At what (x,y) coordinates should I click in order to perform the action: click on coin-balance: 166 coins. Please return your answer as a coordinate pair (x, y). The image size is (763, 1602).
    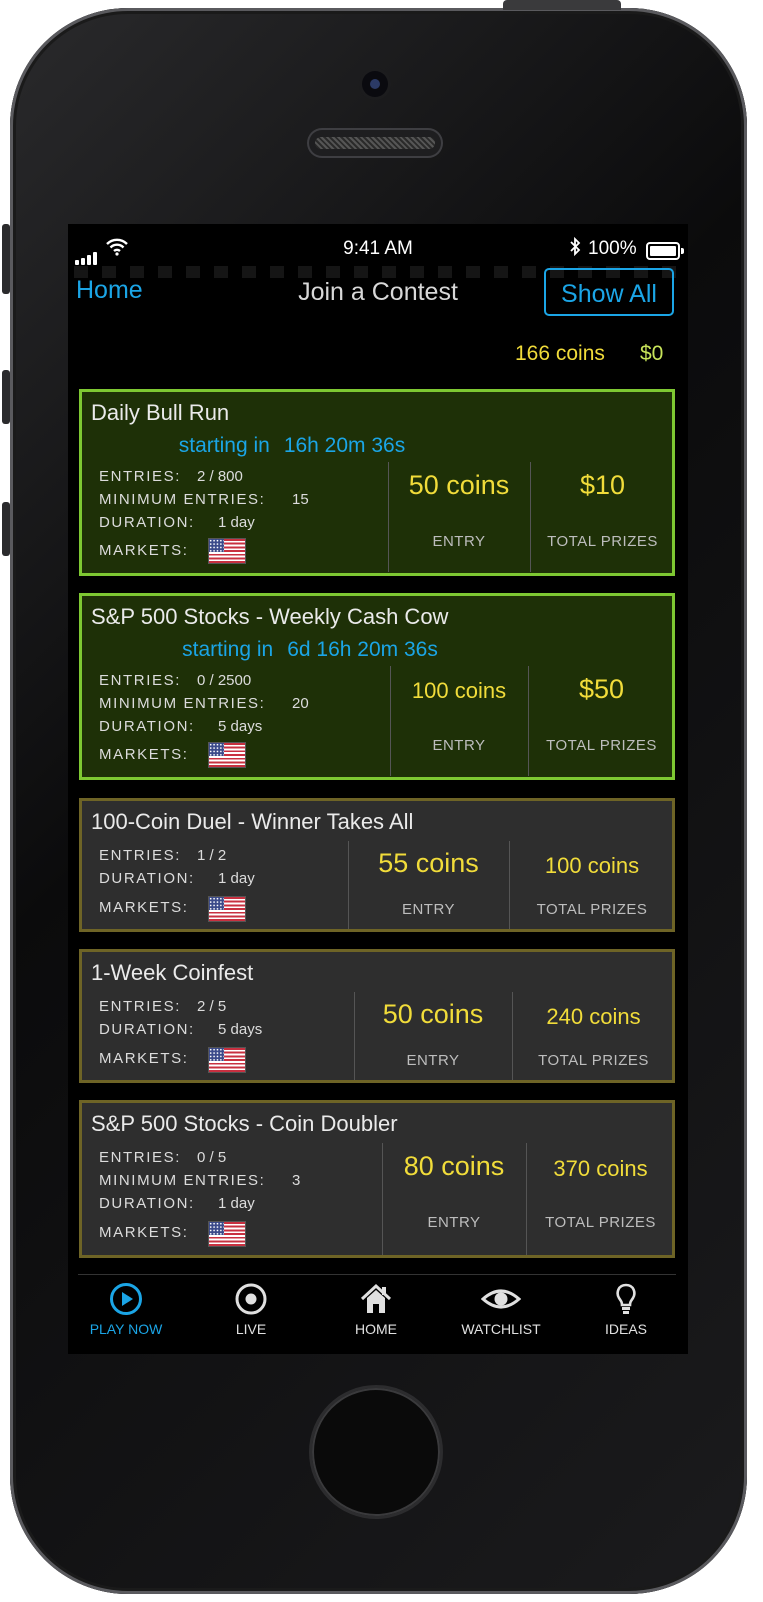
    Looking at the image, I should click on (560, 353).